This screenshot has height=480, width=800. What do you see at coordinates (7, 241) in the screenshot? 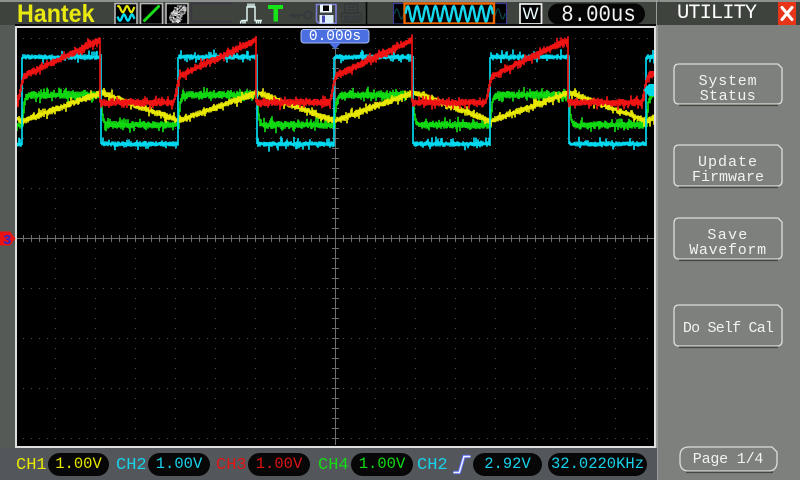
I see `svg-text: 3` at bounding box center [7, 241].